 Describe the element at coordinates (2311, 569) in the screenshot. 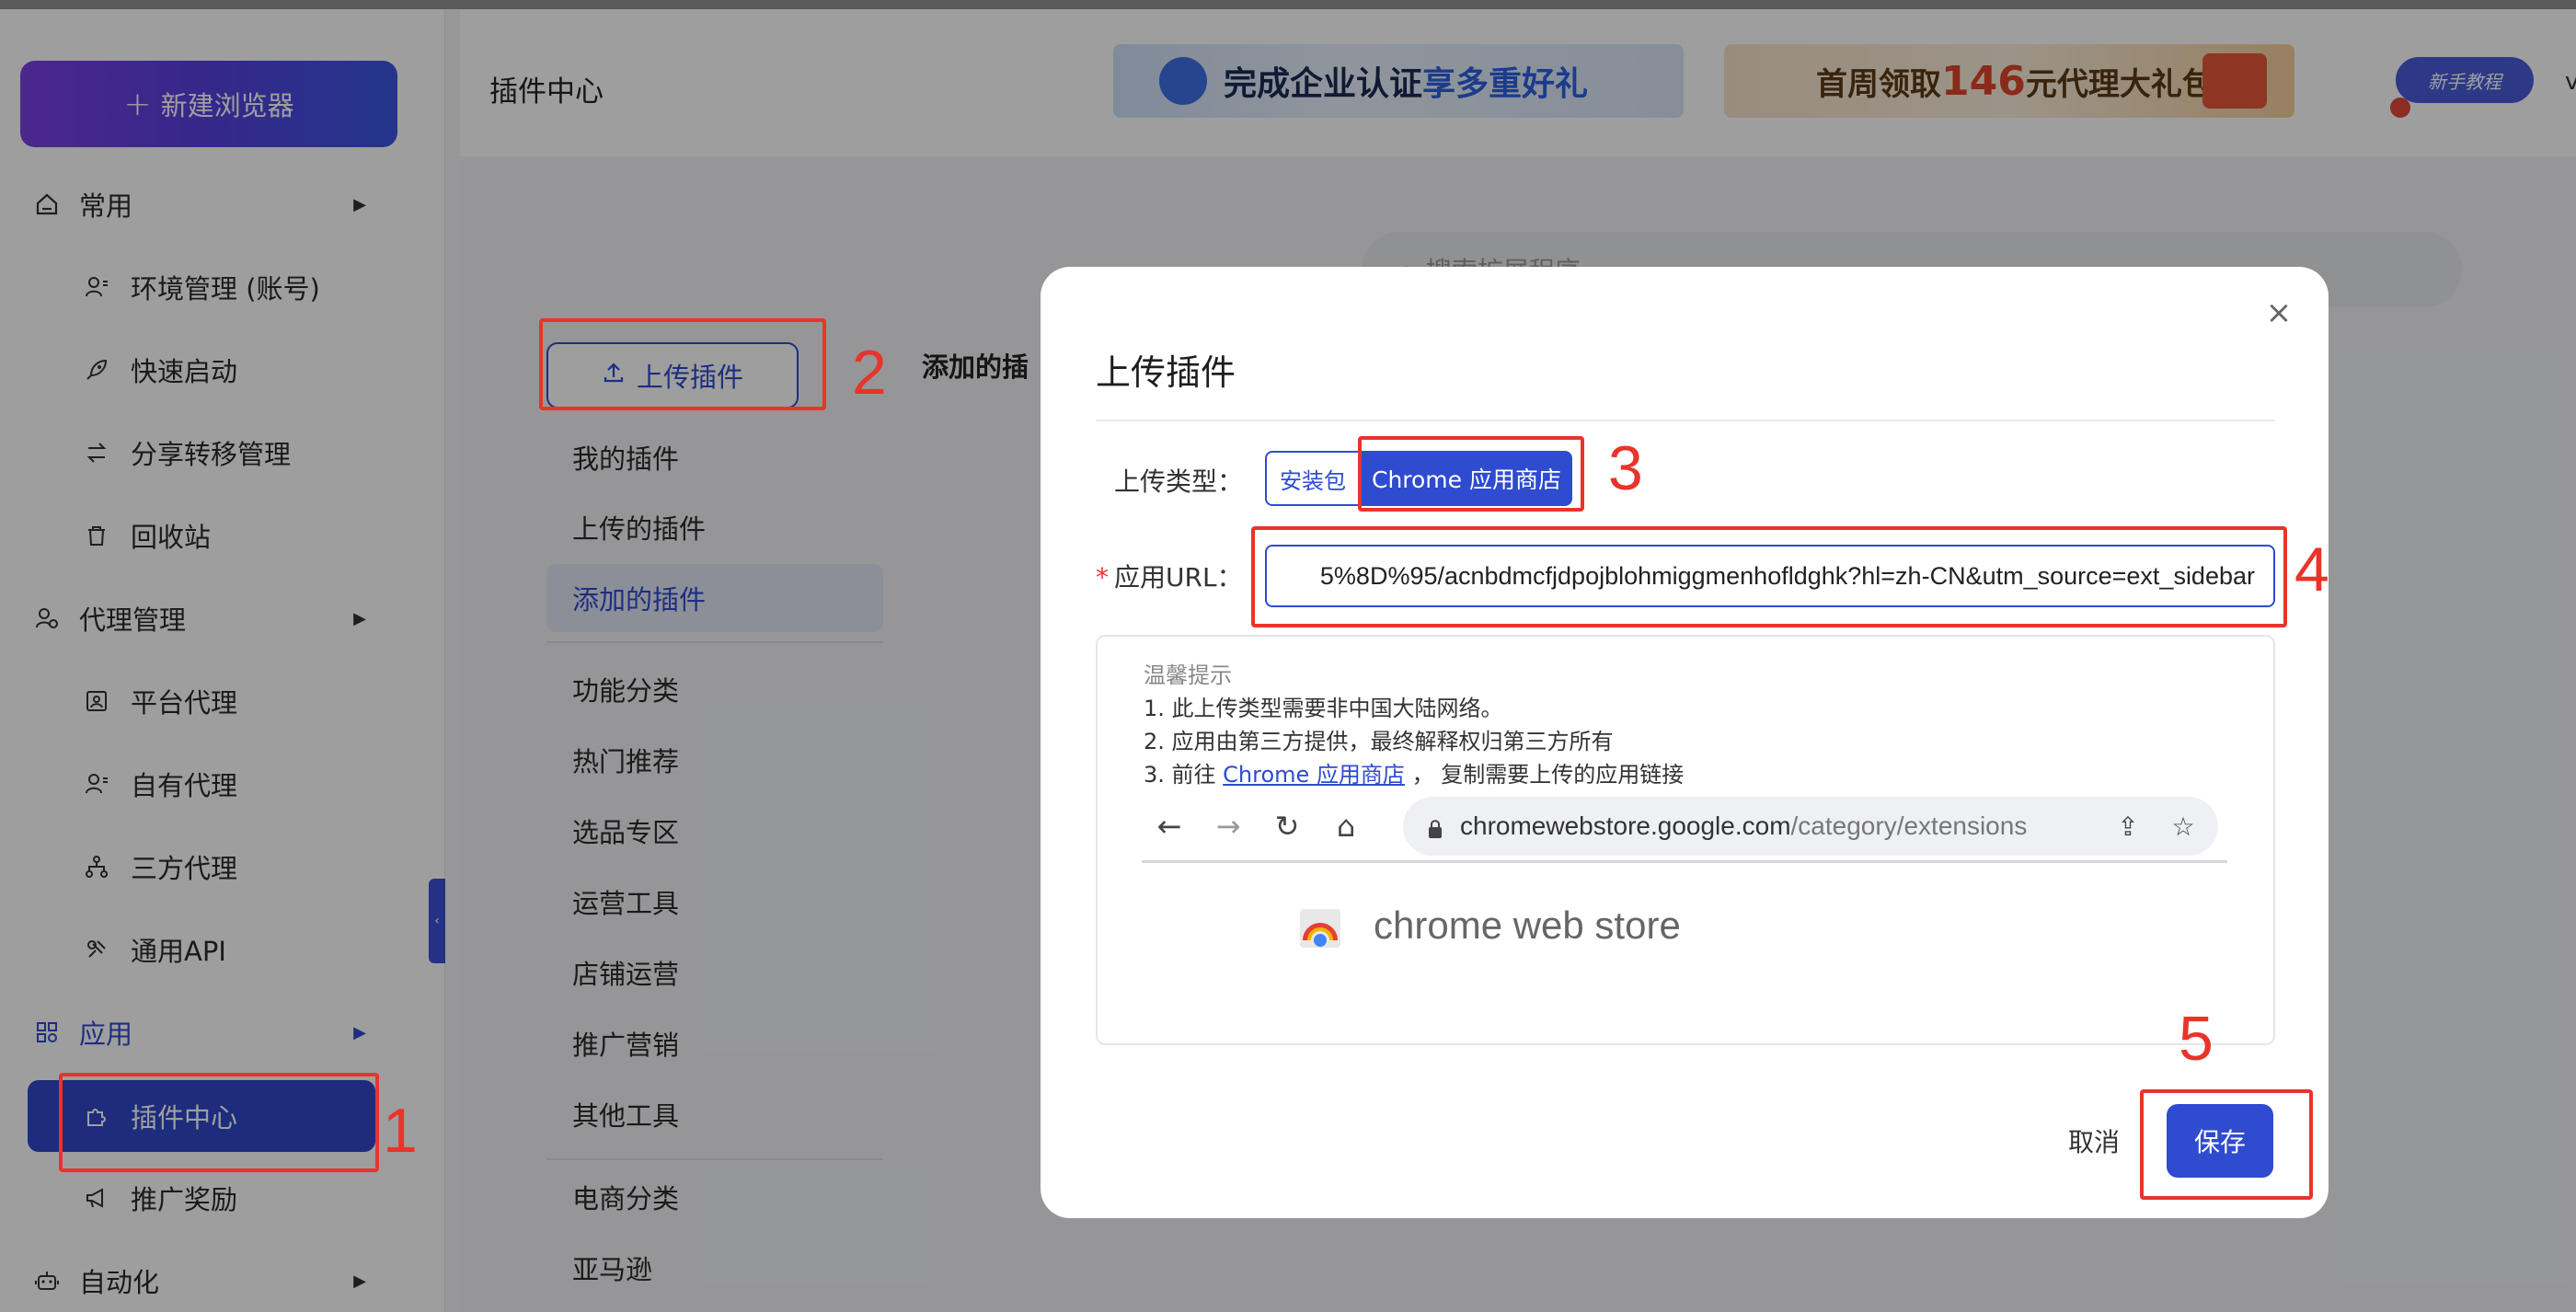

I see `annotation-number-4: 4` at that location.